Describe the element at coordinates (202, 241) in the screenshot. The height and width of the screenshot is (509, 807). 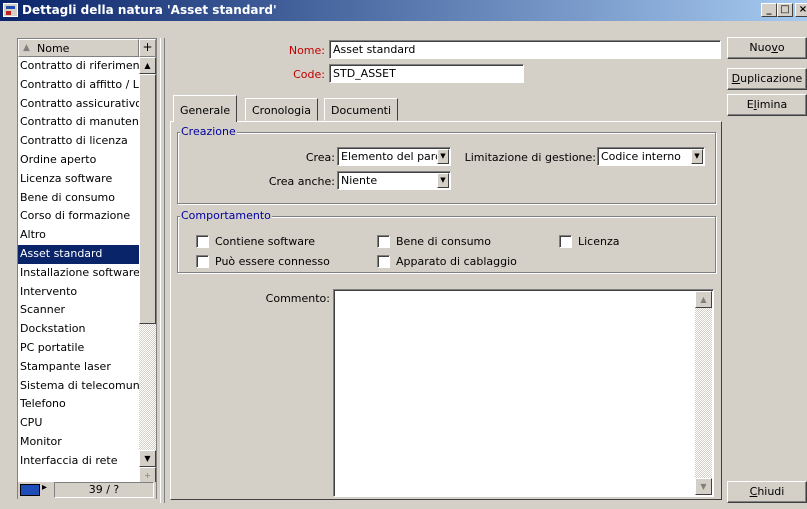
I see `contains-software-checkbox` at that location.